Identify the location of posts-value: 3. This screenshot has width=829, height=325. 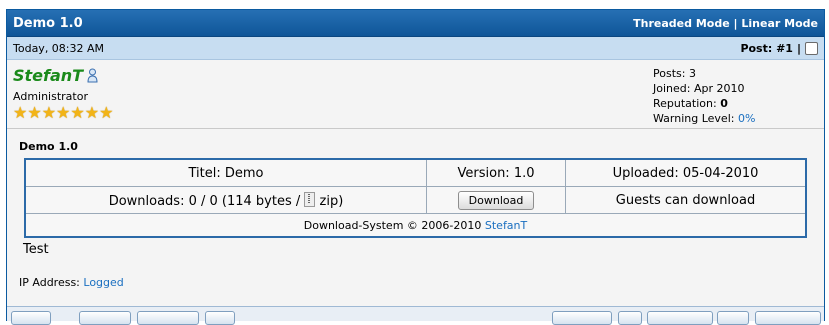
(692, 73).